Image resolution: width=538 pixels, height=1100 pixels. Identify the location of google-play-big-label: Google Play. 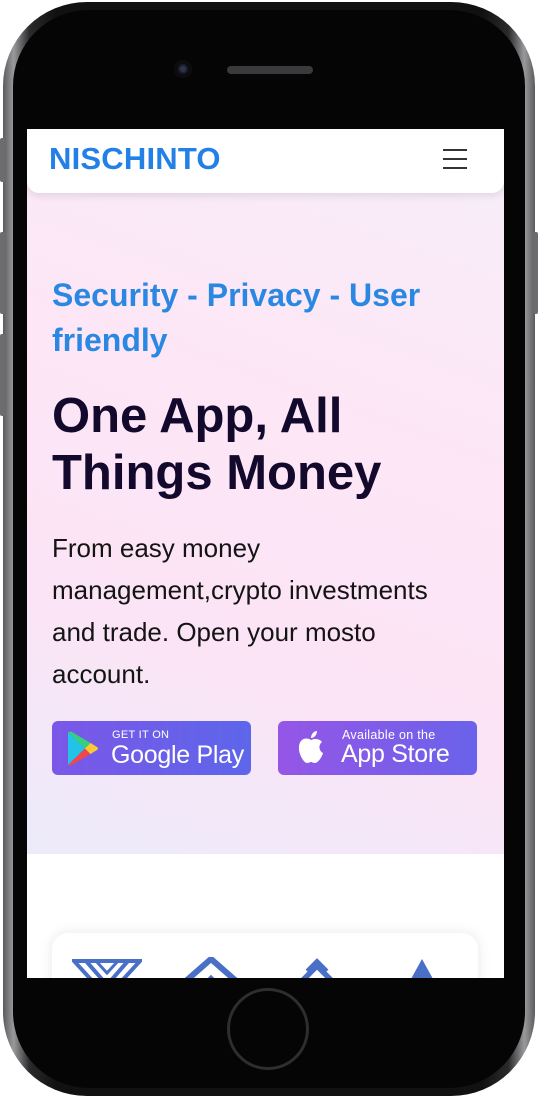
(177, 755).